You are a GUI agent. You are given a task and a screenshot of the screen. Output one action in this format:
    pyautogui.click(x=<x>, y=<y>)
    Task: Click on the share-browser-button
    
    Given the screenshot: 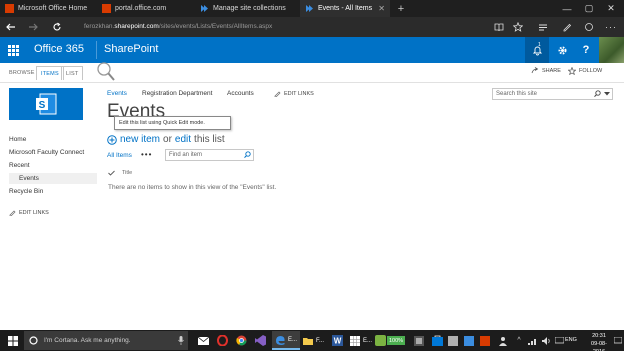 What is the action you would take?
    pyautogui.click(x=589, y=27)
    